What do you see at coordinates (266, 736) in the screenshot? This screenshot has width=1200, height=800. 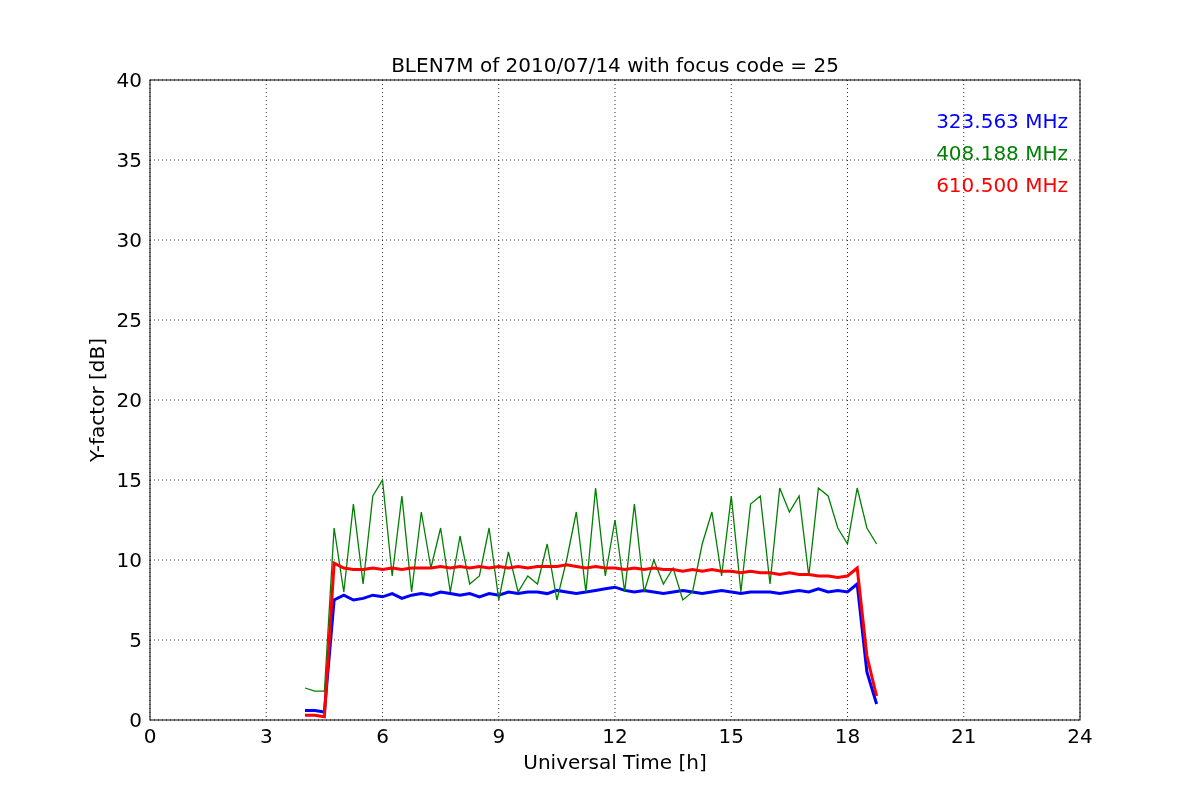 I see `tick-label: 3` at bounding box center [266, 736].